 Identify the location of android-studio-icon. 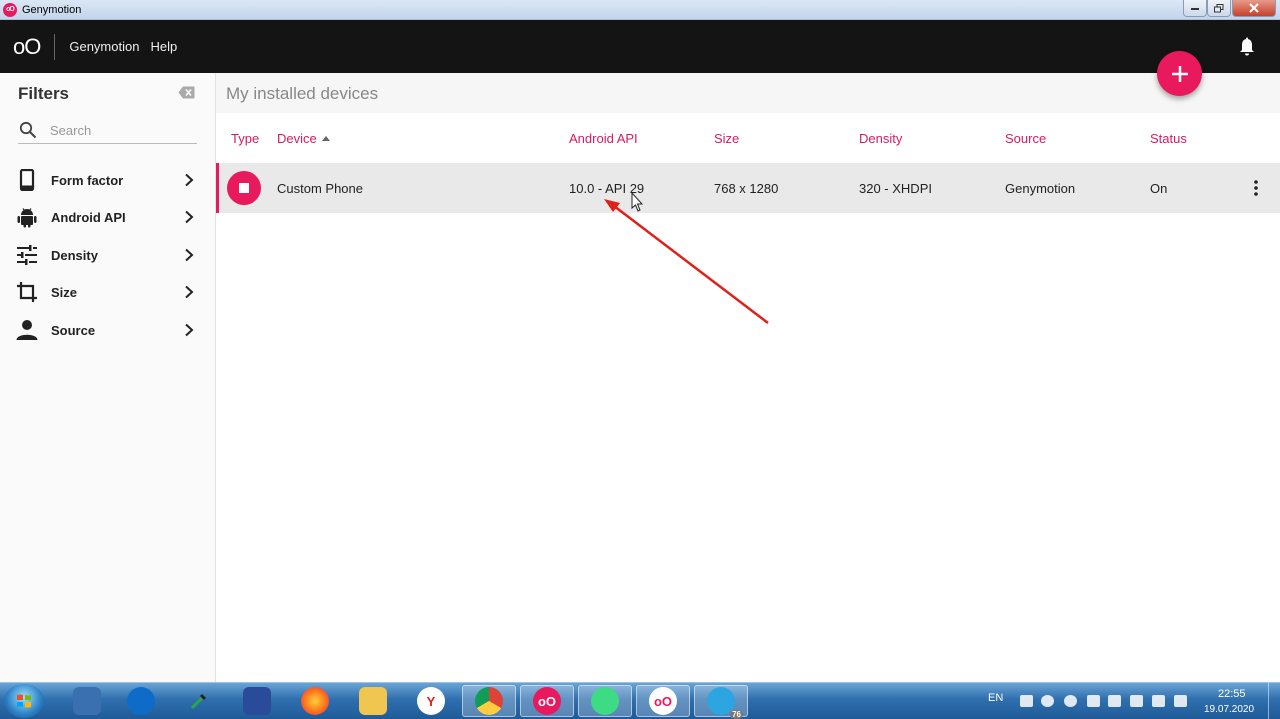
(605, 701).